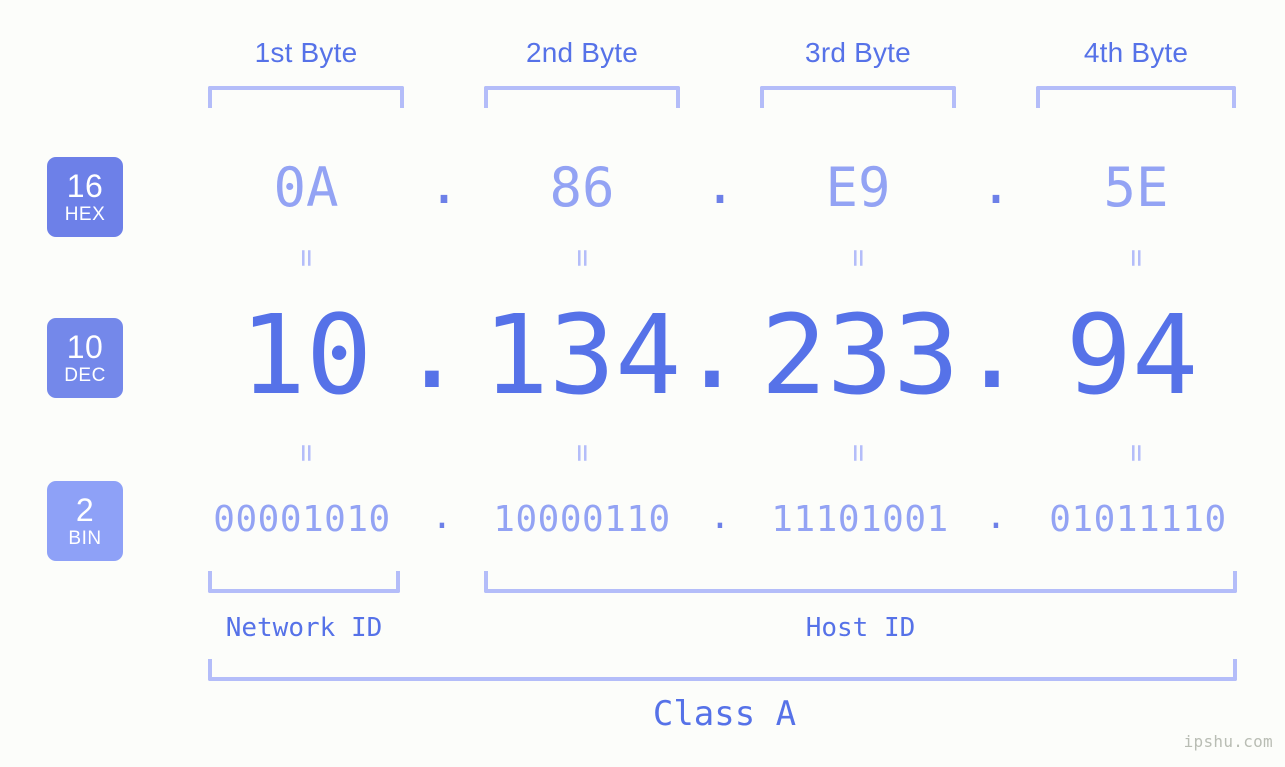  I want to click on base-badge-hex: 16 HEX, so click(85, 197).